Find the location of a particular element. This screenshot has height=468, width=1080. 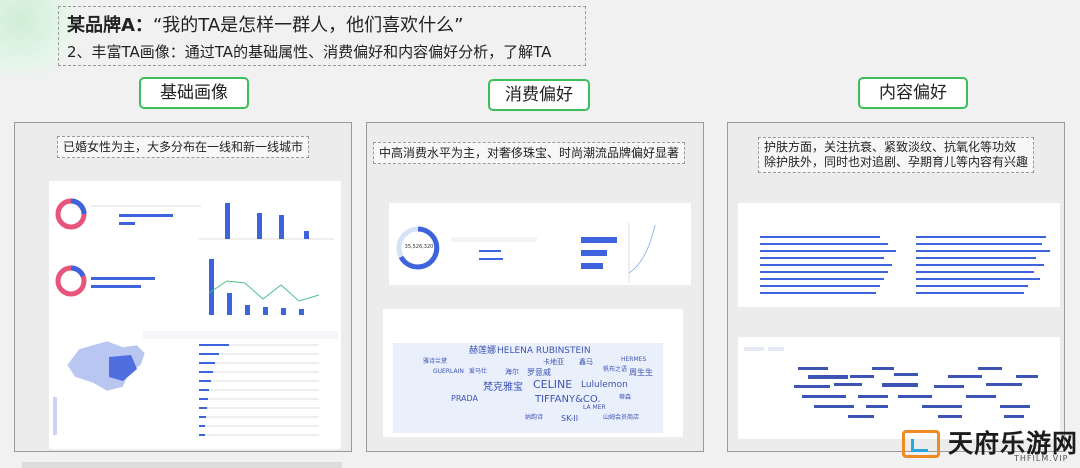

word: 赫莲娜 is located at coordinates (483, 351).